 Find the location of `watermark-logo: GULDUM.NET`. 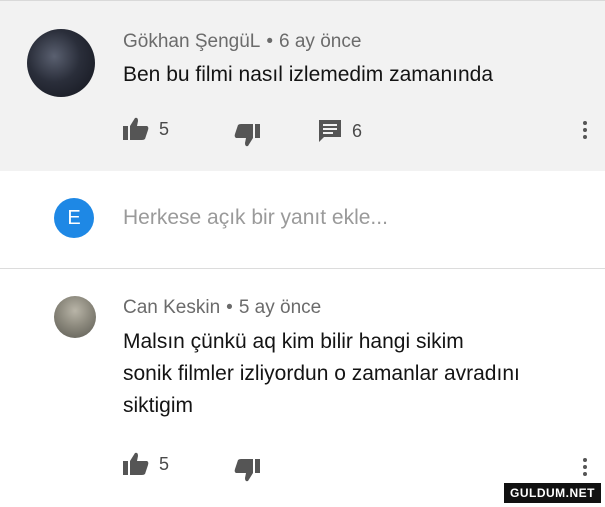

watermark-logo: GULDUM.NET is located at coordinates (552, 493).